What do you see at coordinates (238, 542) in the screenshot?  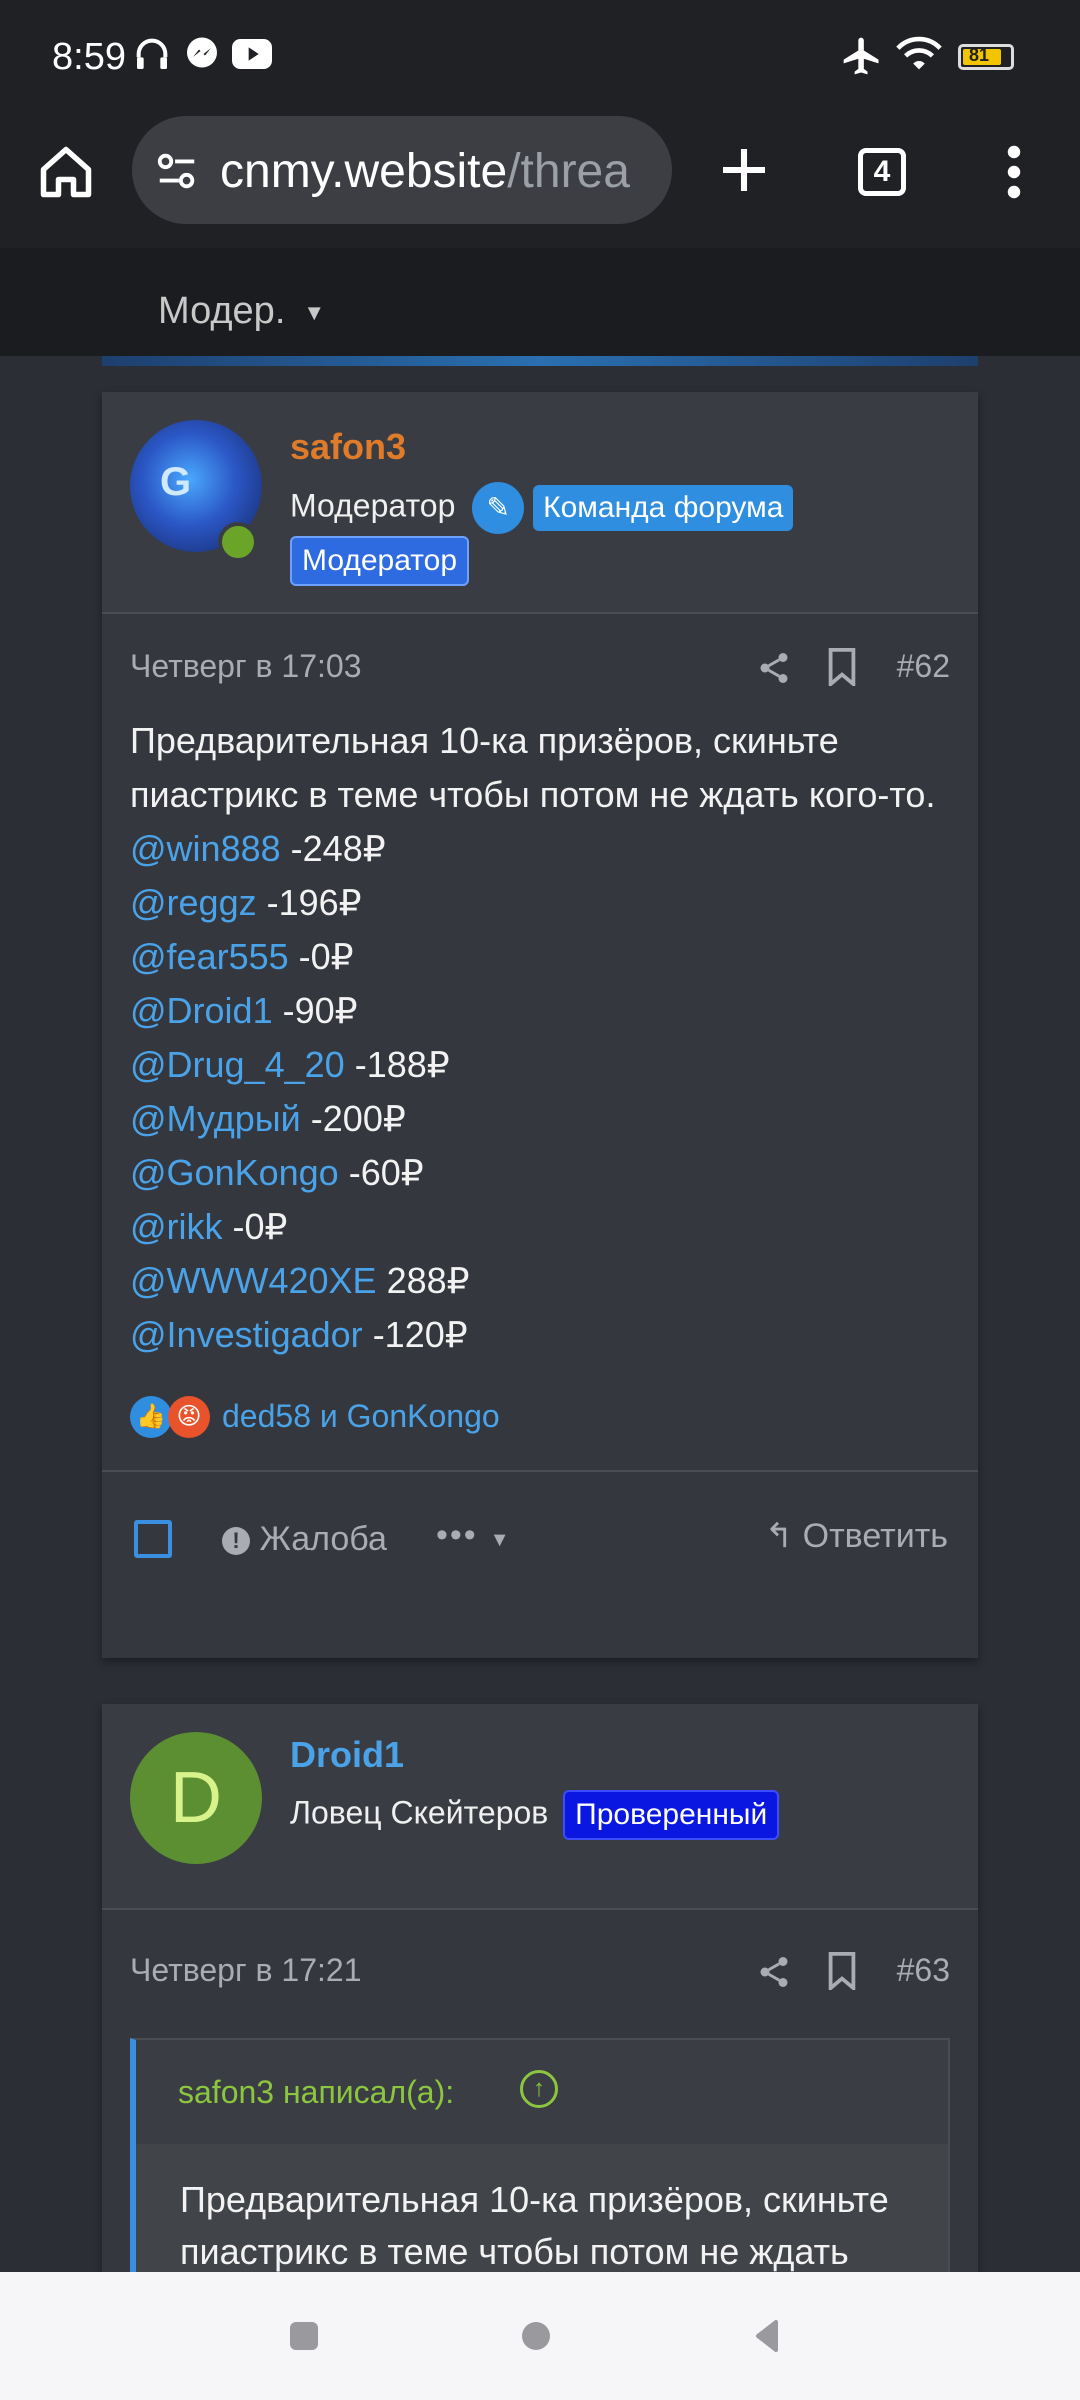 I see `online-status-icon` at bounding box center [238, 542].